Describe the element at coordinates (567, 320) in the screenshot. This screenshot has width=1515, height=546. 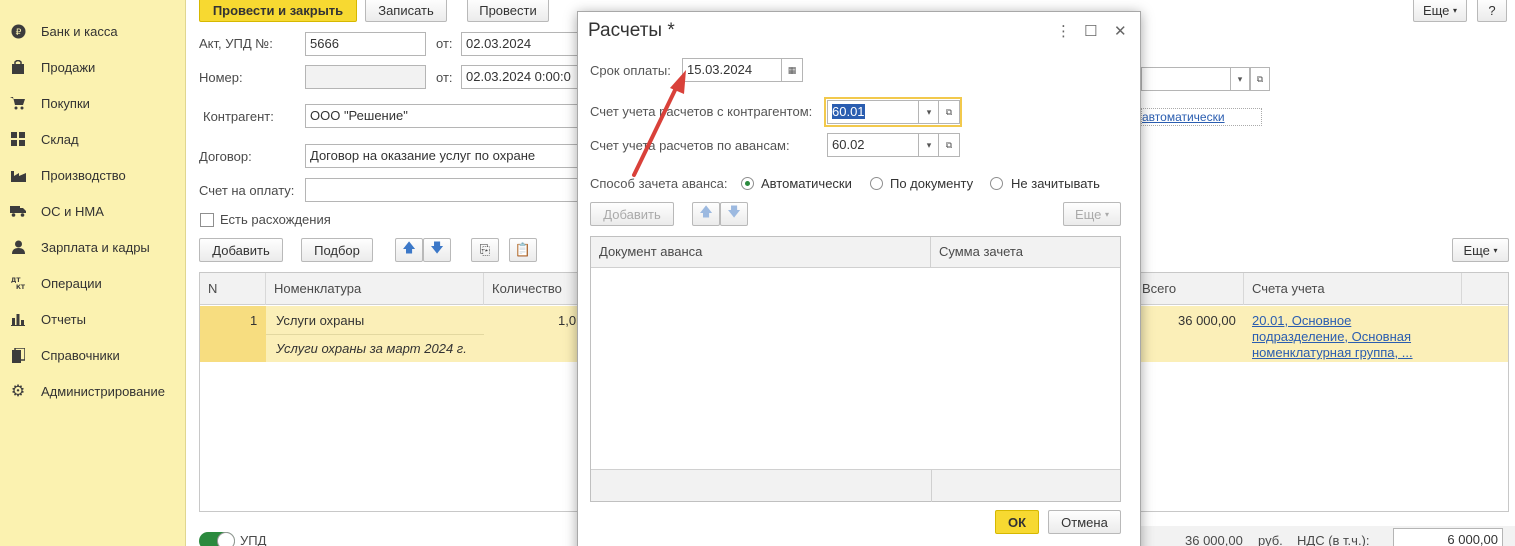
I see `item-quantity: 1,0` at that location.